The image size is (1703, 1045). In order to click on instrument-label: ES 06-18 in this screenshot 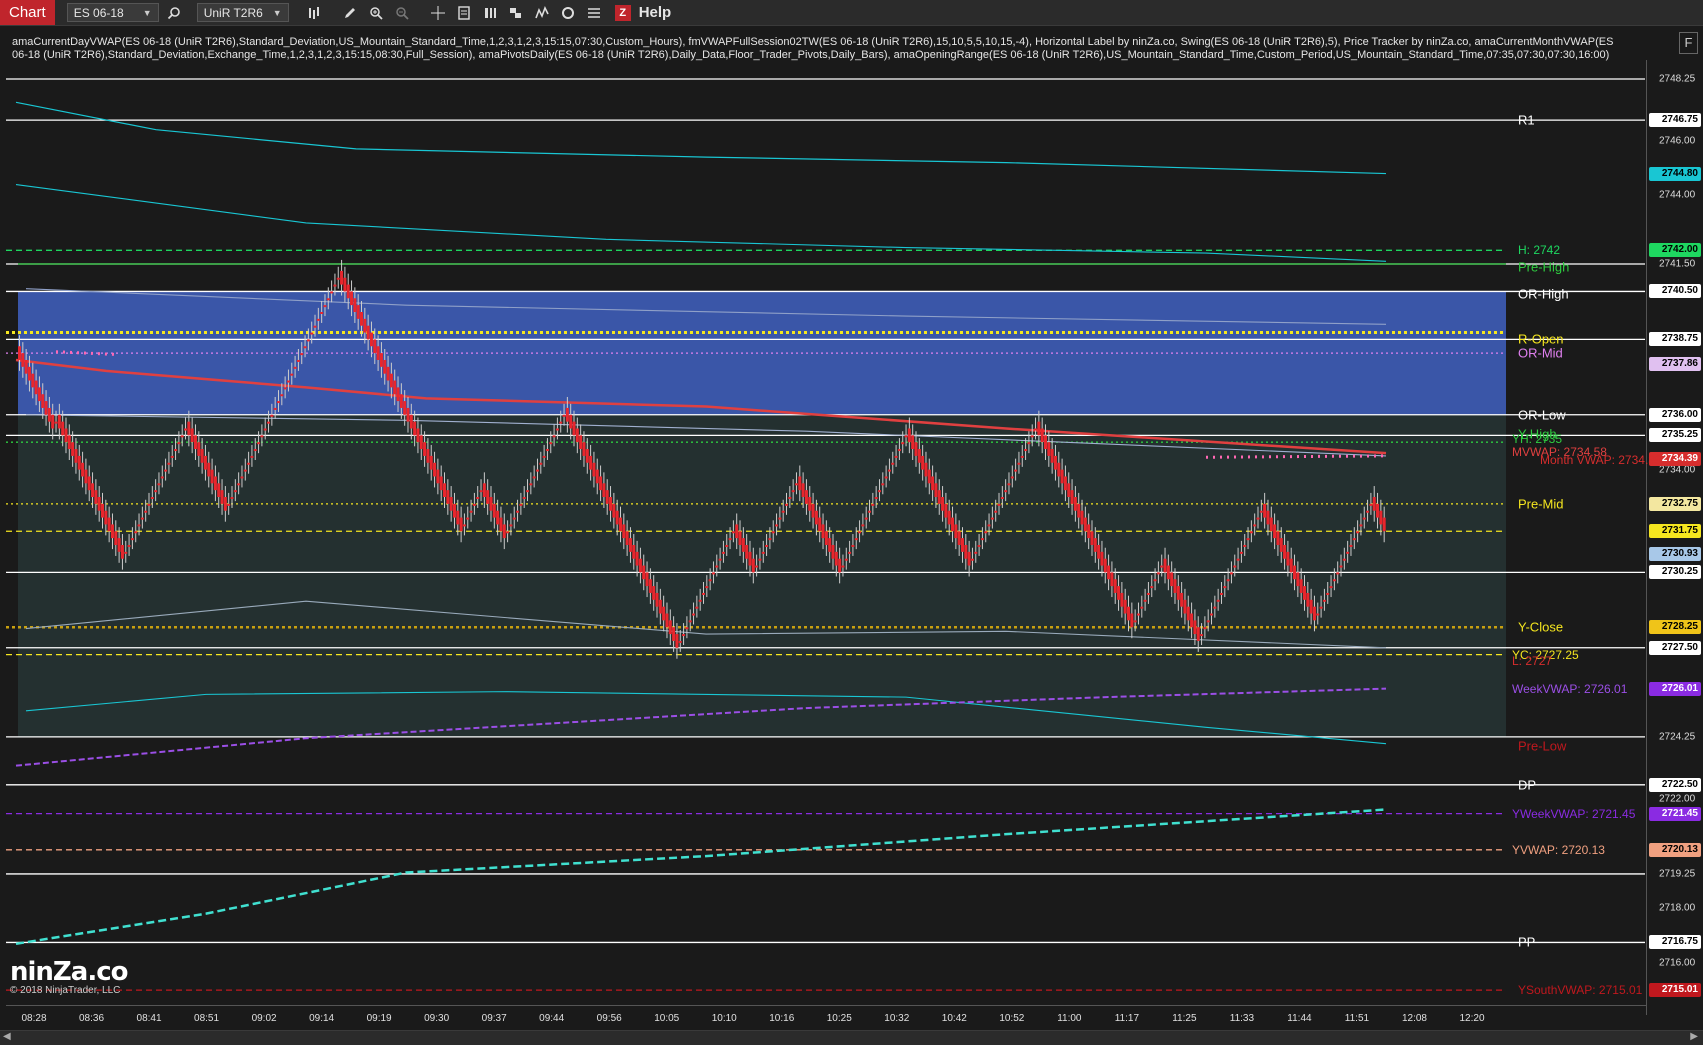, I will do `click(98, 12)`.